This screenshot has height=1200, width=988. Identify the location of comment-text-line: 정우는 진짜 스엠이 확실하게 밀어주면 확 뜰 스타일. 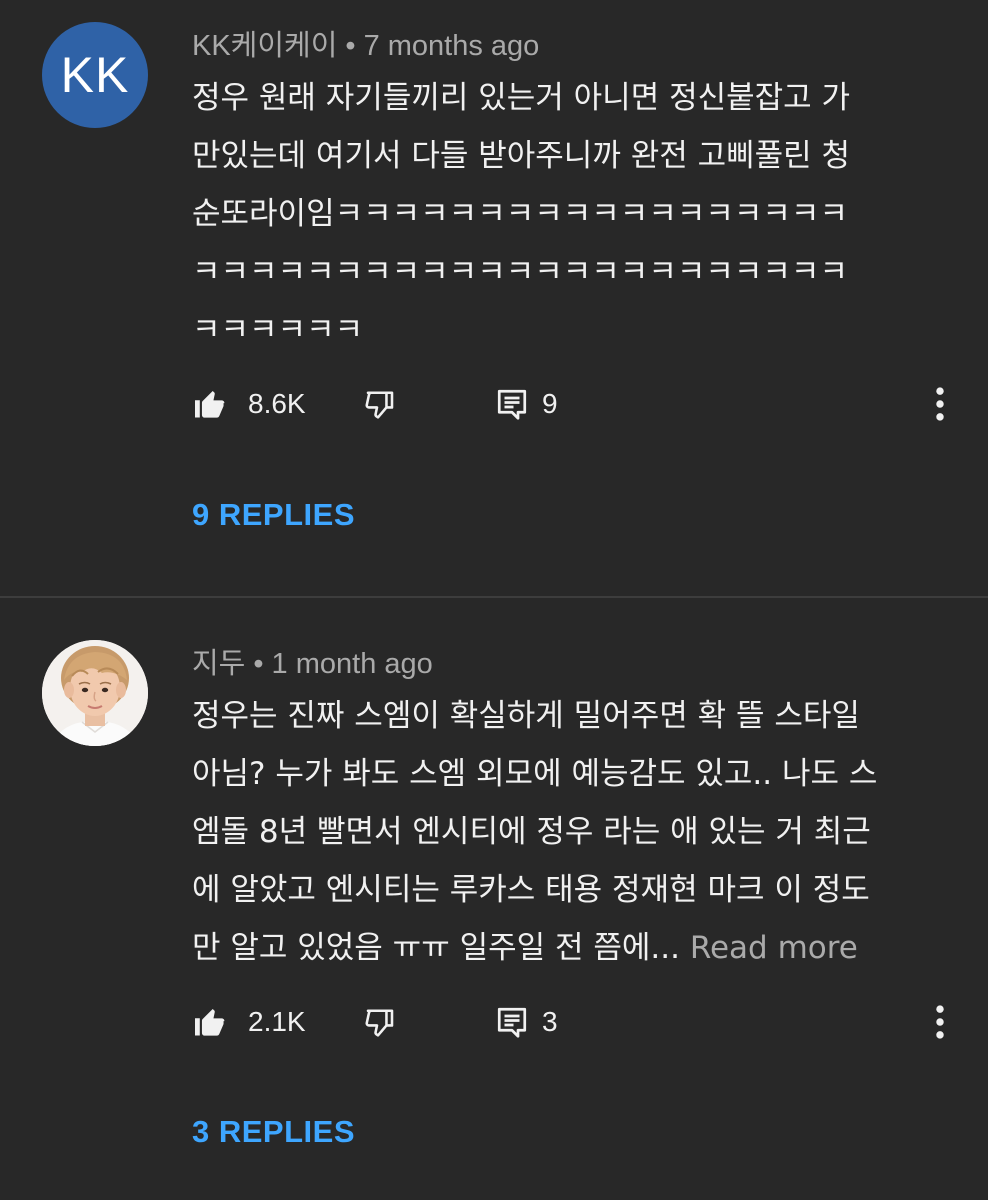
(526, 716).